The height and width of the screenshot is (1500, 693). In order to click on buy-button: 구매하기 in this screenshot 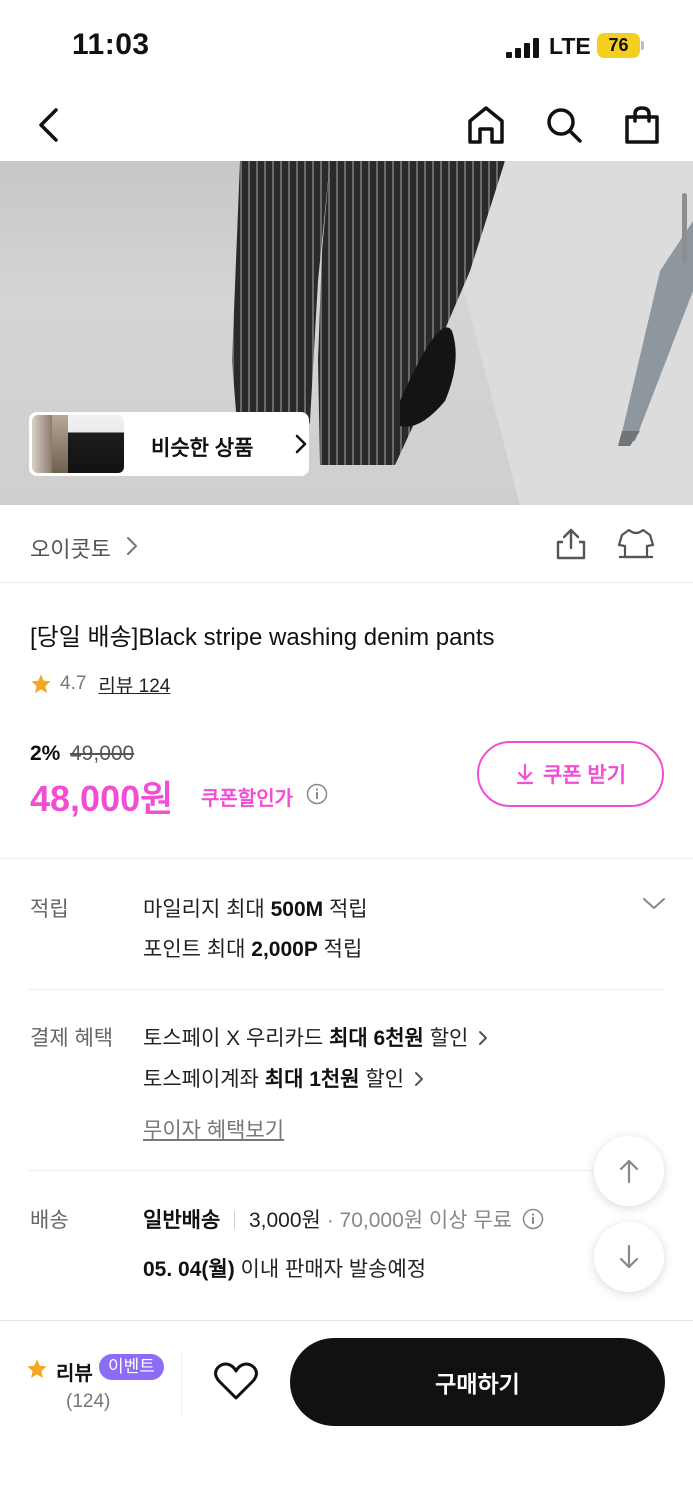, I will do `click(477, 1382)`.